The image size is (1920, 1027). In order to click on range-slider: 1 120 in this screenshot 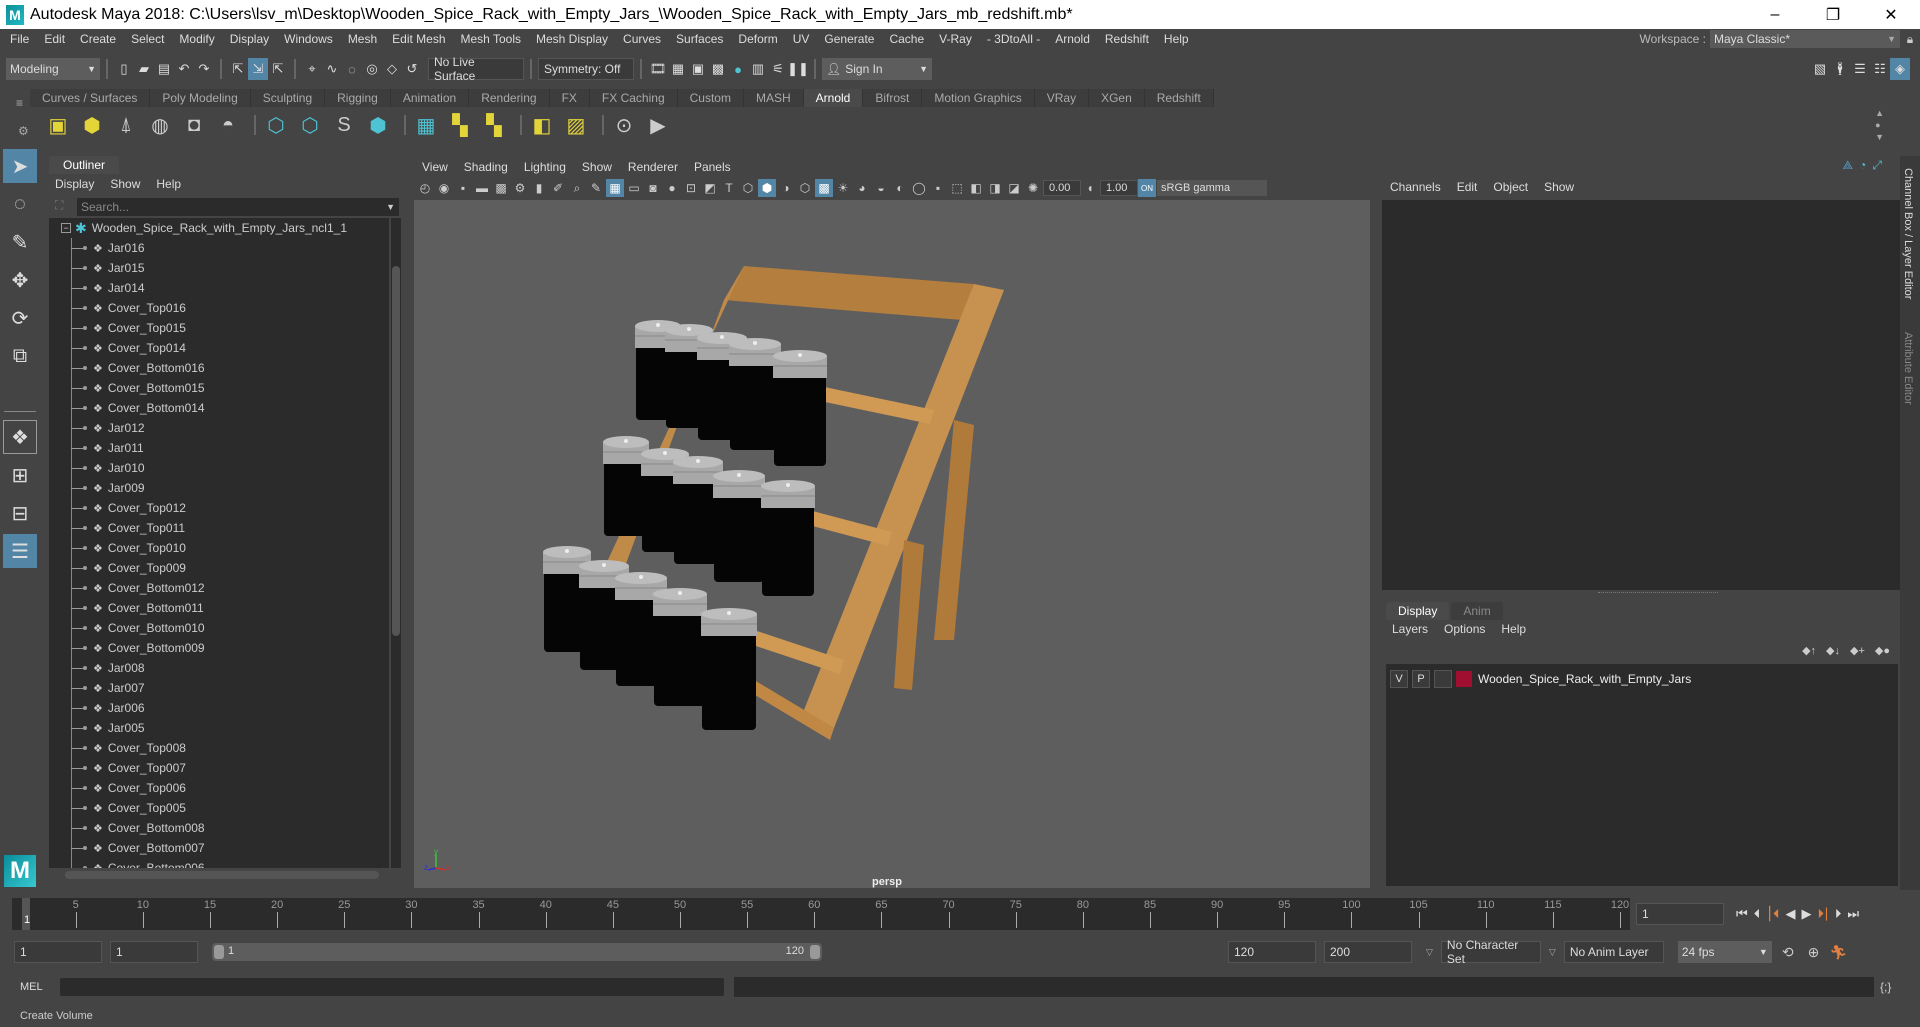, I will do `click(517, 952)`.